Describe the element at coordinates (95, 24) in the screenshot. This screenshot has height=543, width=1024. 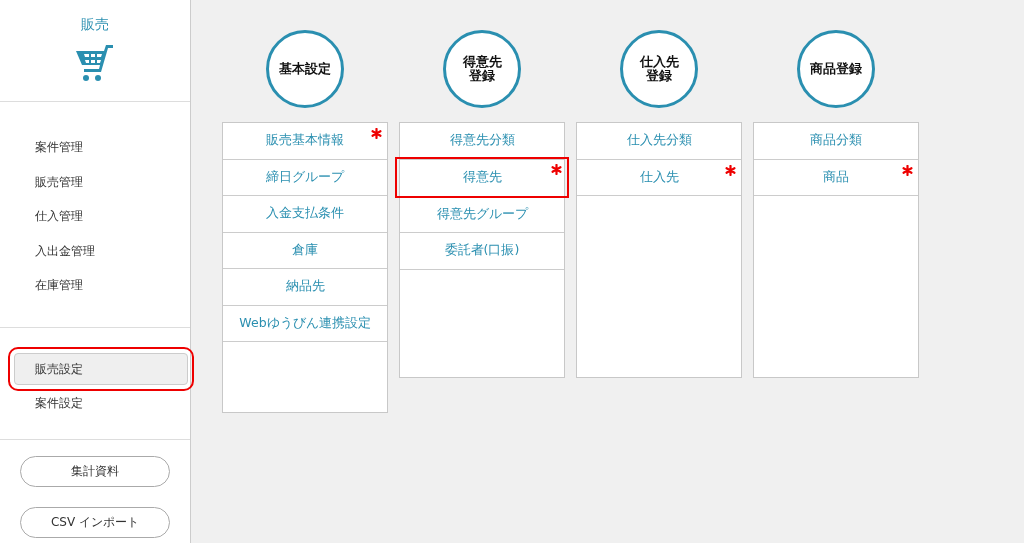
I see `sidebar-title: 販売` at that location.